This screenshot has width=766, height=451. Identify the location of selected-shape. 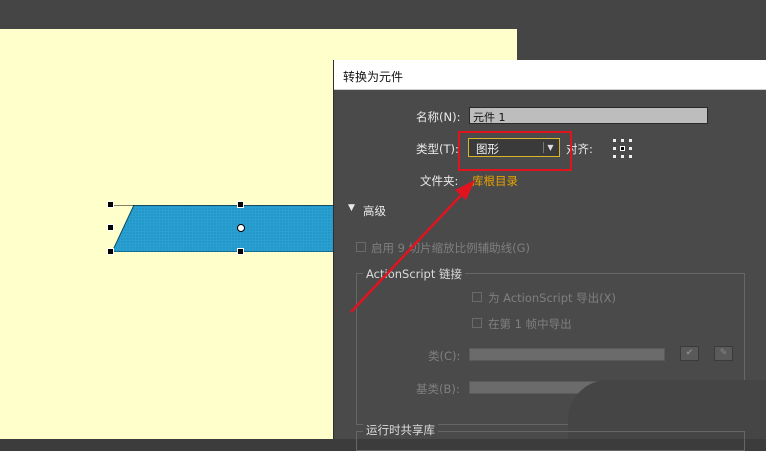
(224, 228).